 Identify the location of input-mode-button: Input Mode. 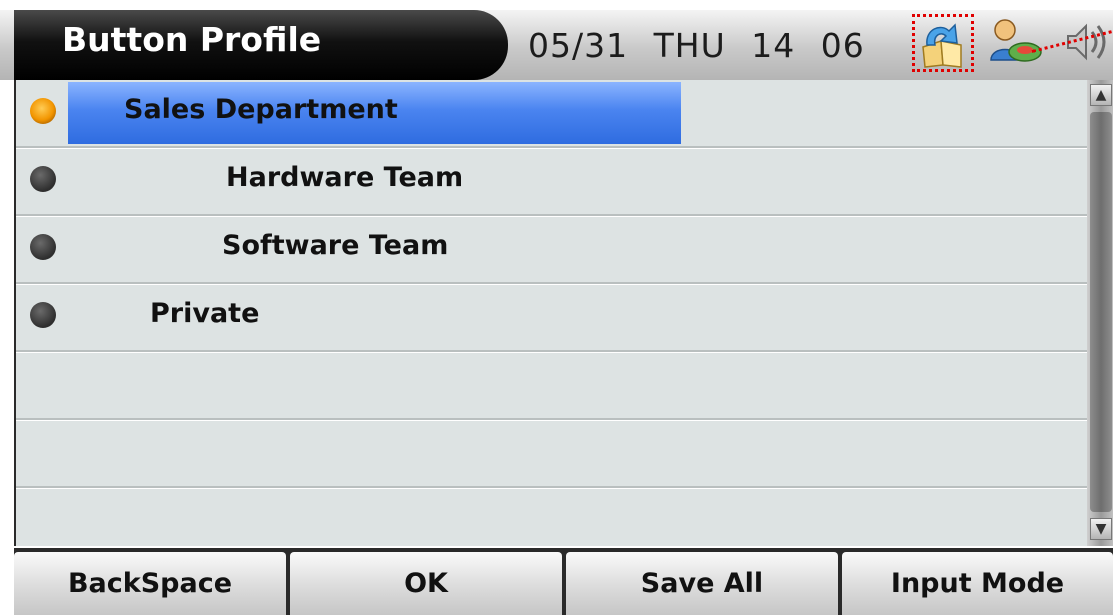
(977, 583).